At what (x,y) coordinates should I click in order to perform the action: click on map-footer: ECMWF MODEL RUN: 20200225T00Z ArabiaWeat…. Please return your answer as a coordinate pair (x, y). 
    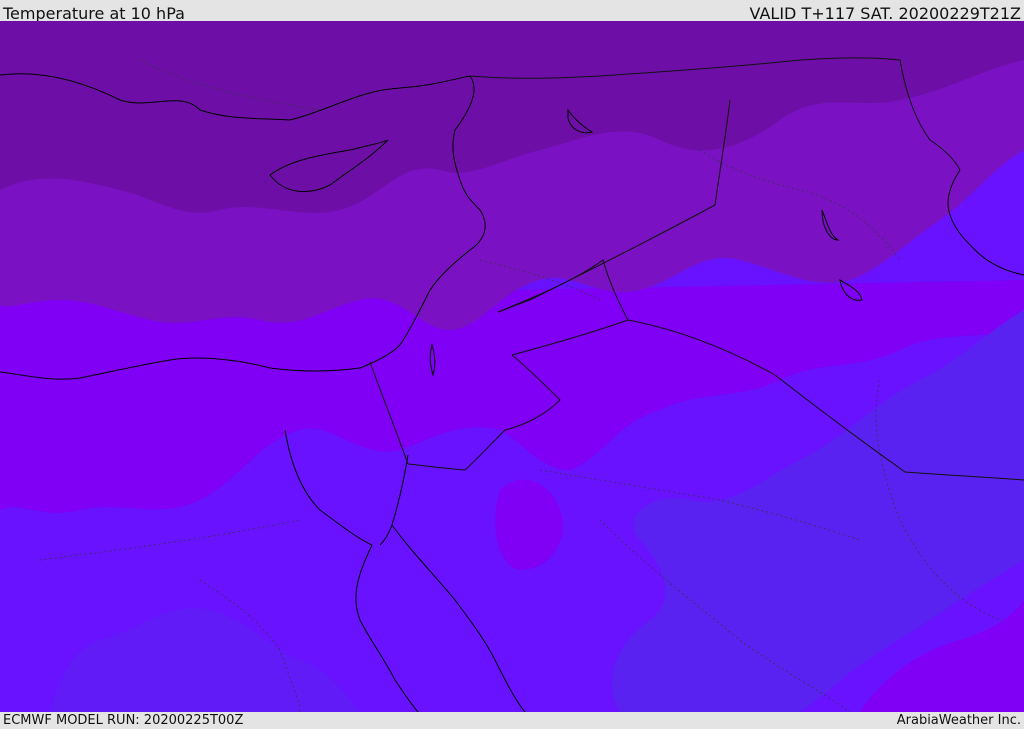
    Looking at the image, I should click on (512, 720).